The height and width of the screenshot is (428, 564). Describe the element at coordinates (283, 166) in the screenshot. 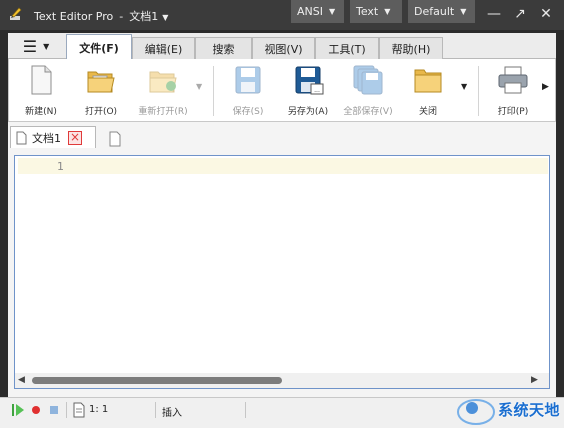

I see `current-line-highlight` at that location.